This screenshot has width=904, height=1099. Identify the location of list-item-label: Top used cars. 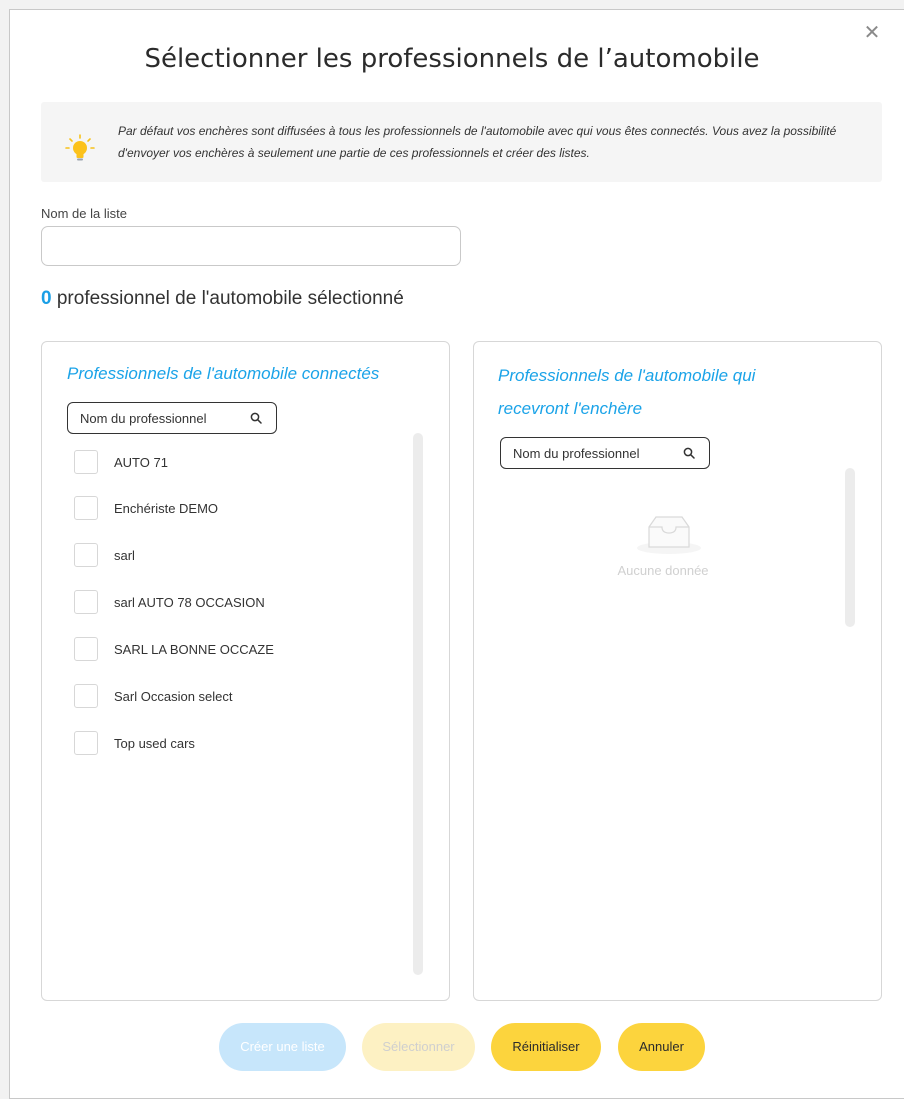
(154, 743).